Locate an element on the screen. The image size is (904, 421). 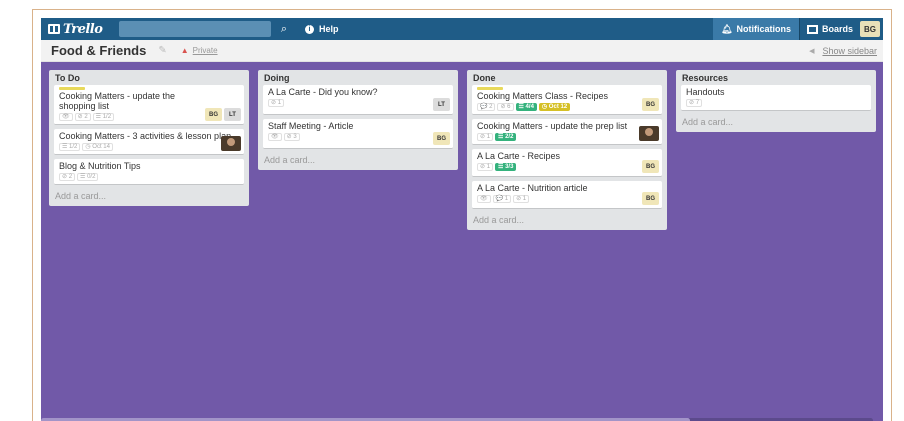
trello-logo: Trello is located at coordinates (77, 29).